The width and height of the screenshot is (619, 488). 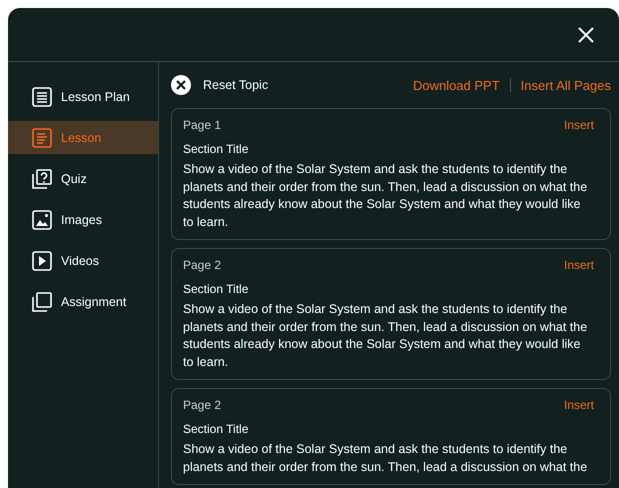 What do you see at coordinates (42, 178) in the screenshot?
I see `question-icon` at bounding box center [42, 178].